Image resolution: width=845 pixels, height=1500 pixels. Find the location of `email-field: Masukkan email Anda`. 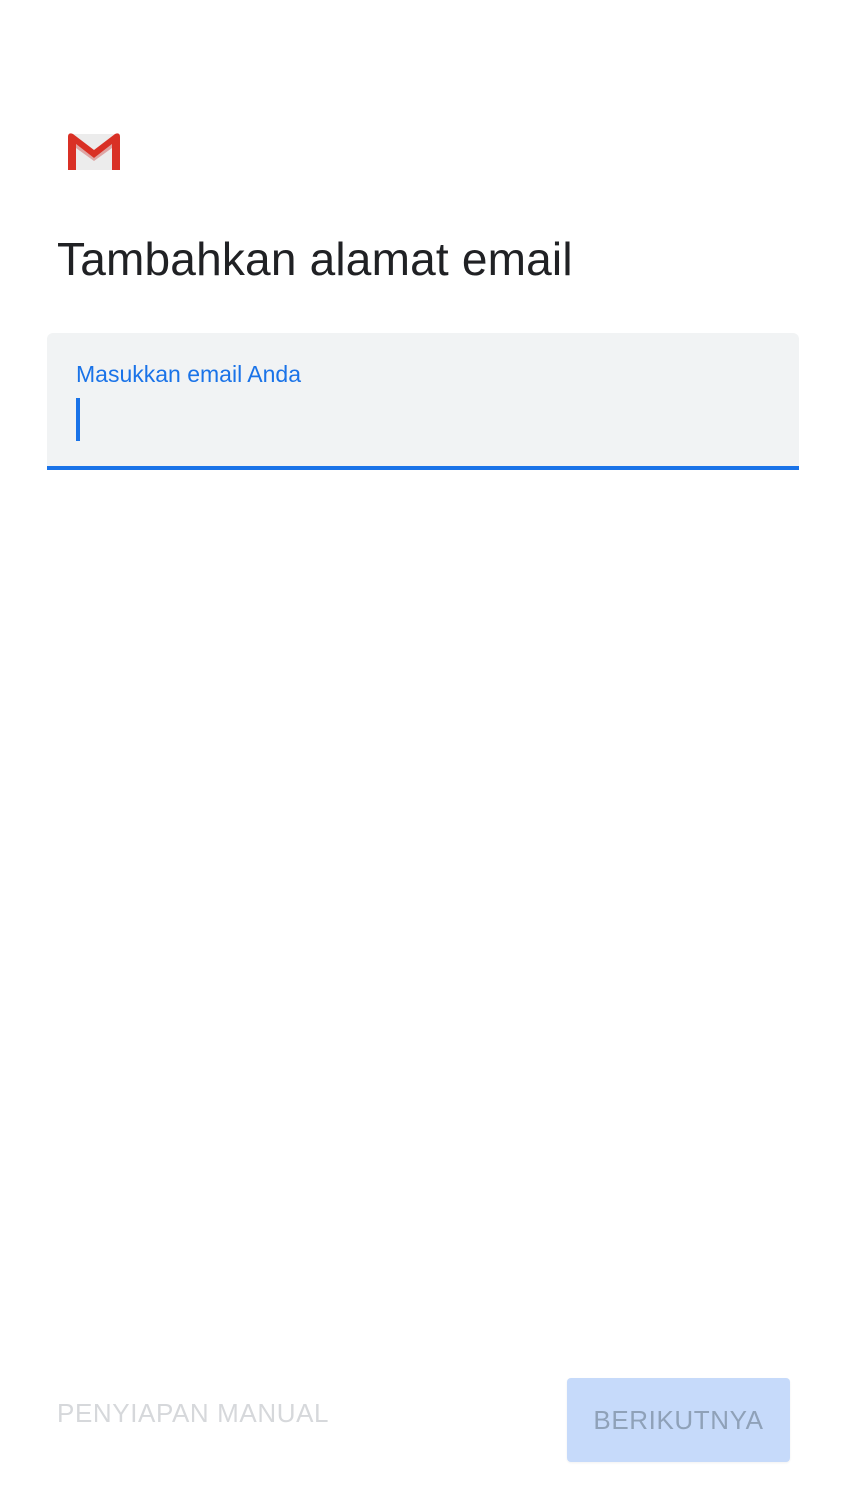

email-field: Masukkan email Anda is located at coordinates (423, 401).